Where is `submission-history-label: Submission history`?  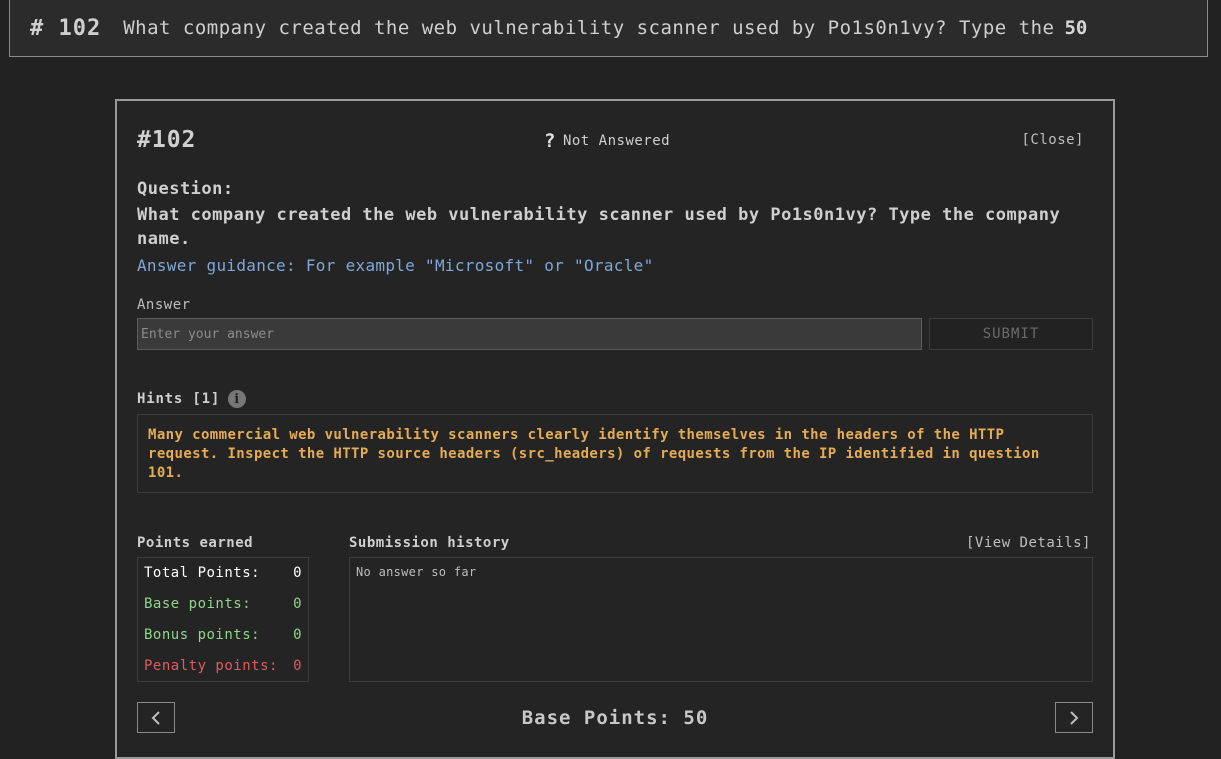 submission-history-label: Submission history is located at coordinates (429, 543).